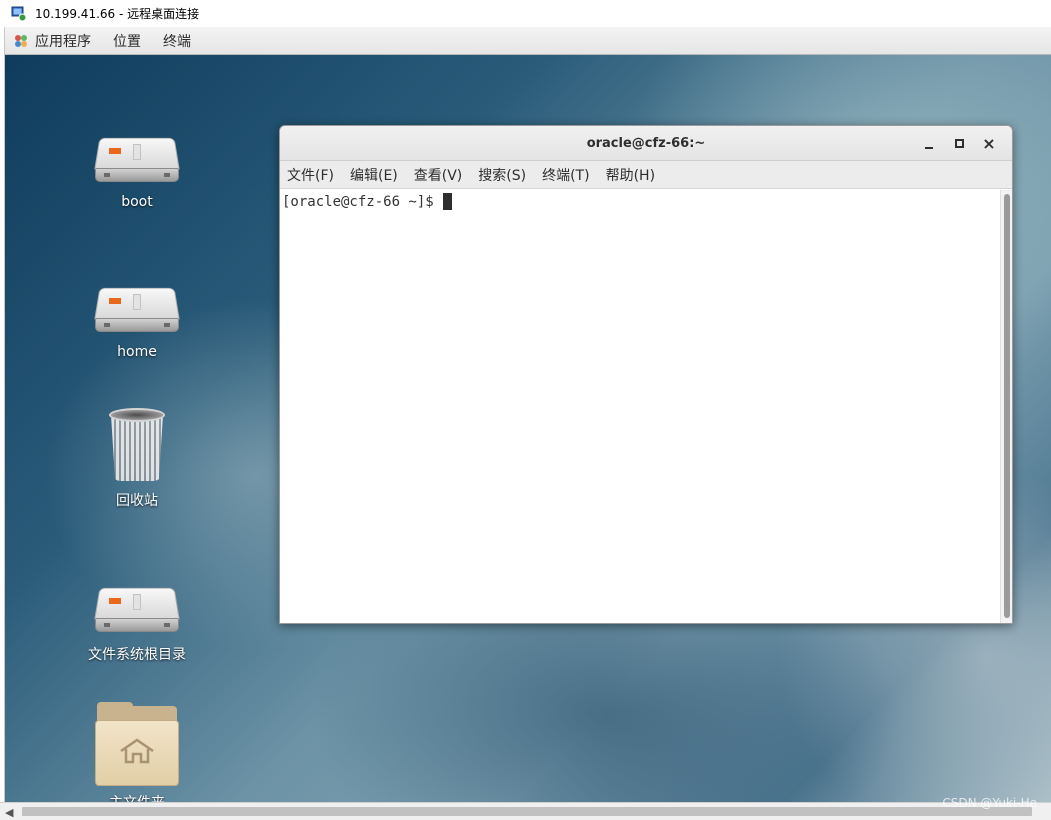 Image resolution: width=1051 pixels, height=820 pixels. I want to click on horizontal-scrollbar-thumb, so click(527, 811).